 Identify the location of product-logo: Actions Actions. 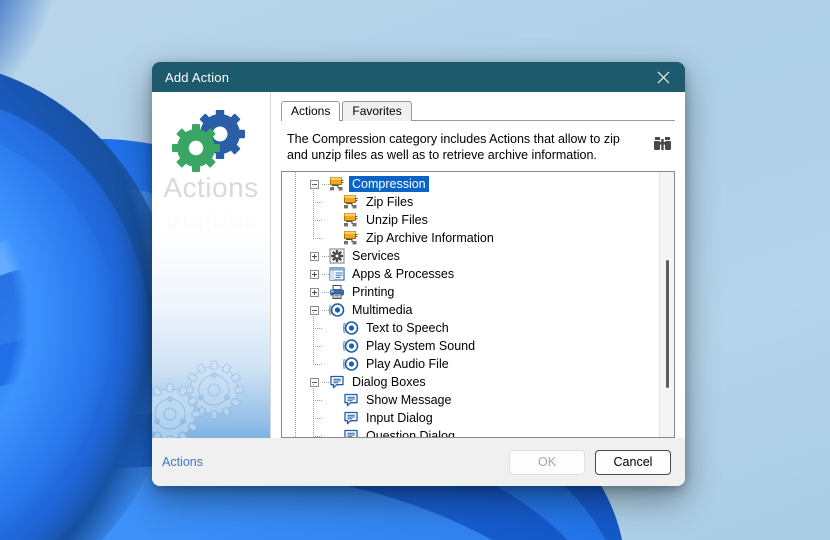
(211, 173).